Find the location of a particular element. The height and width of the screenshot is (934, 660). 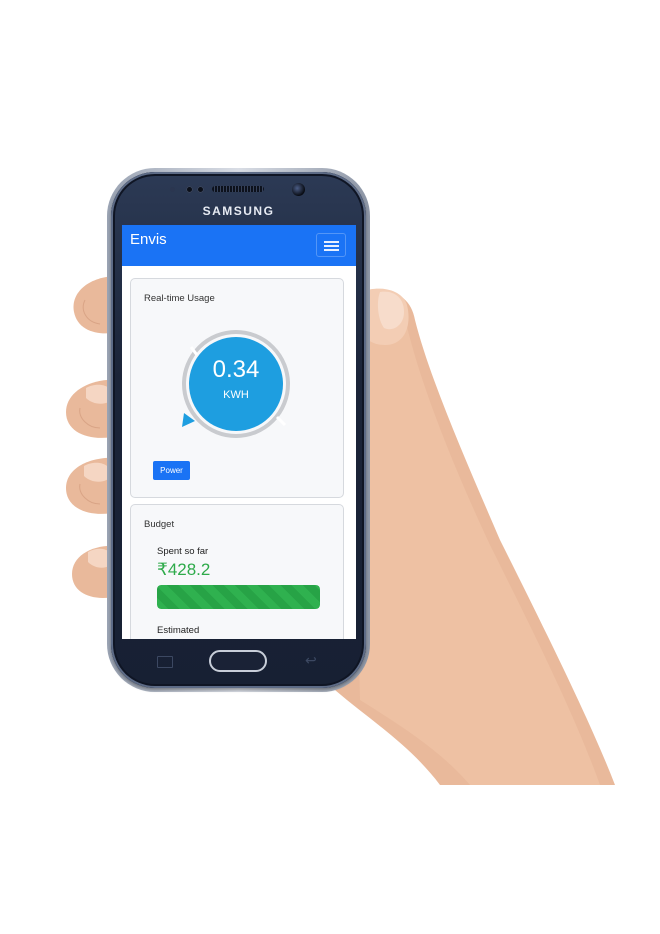

recent-apps-icon is located at coordinates (165, 662).